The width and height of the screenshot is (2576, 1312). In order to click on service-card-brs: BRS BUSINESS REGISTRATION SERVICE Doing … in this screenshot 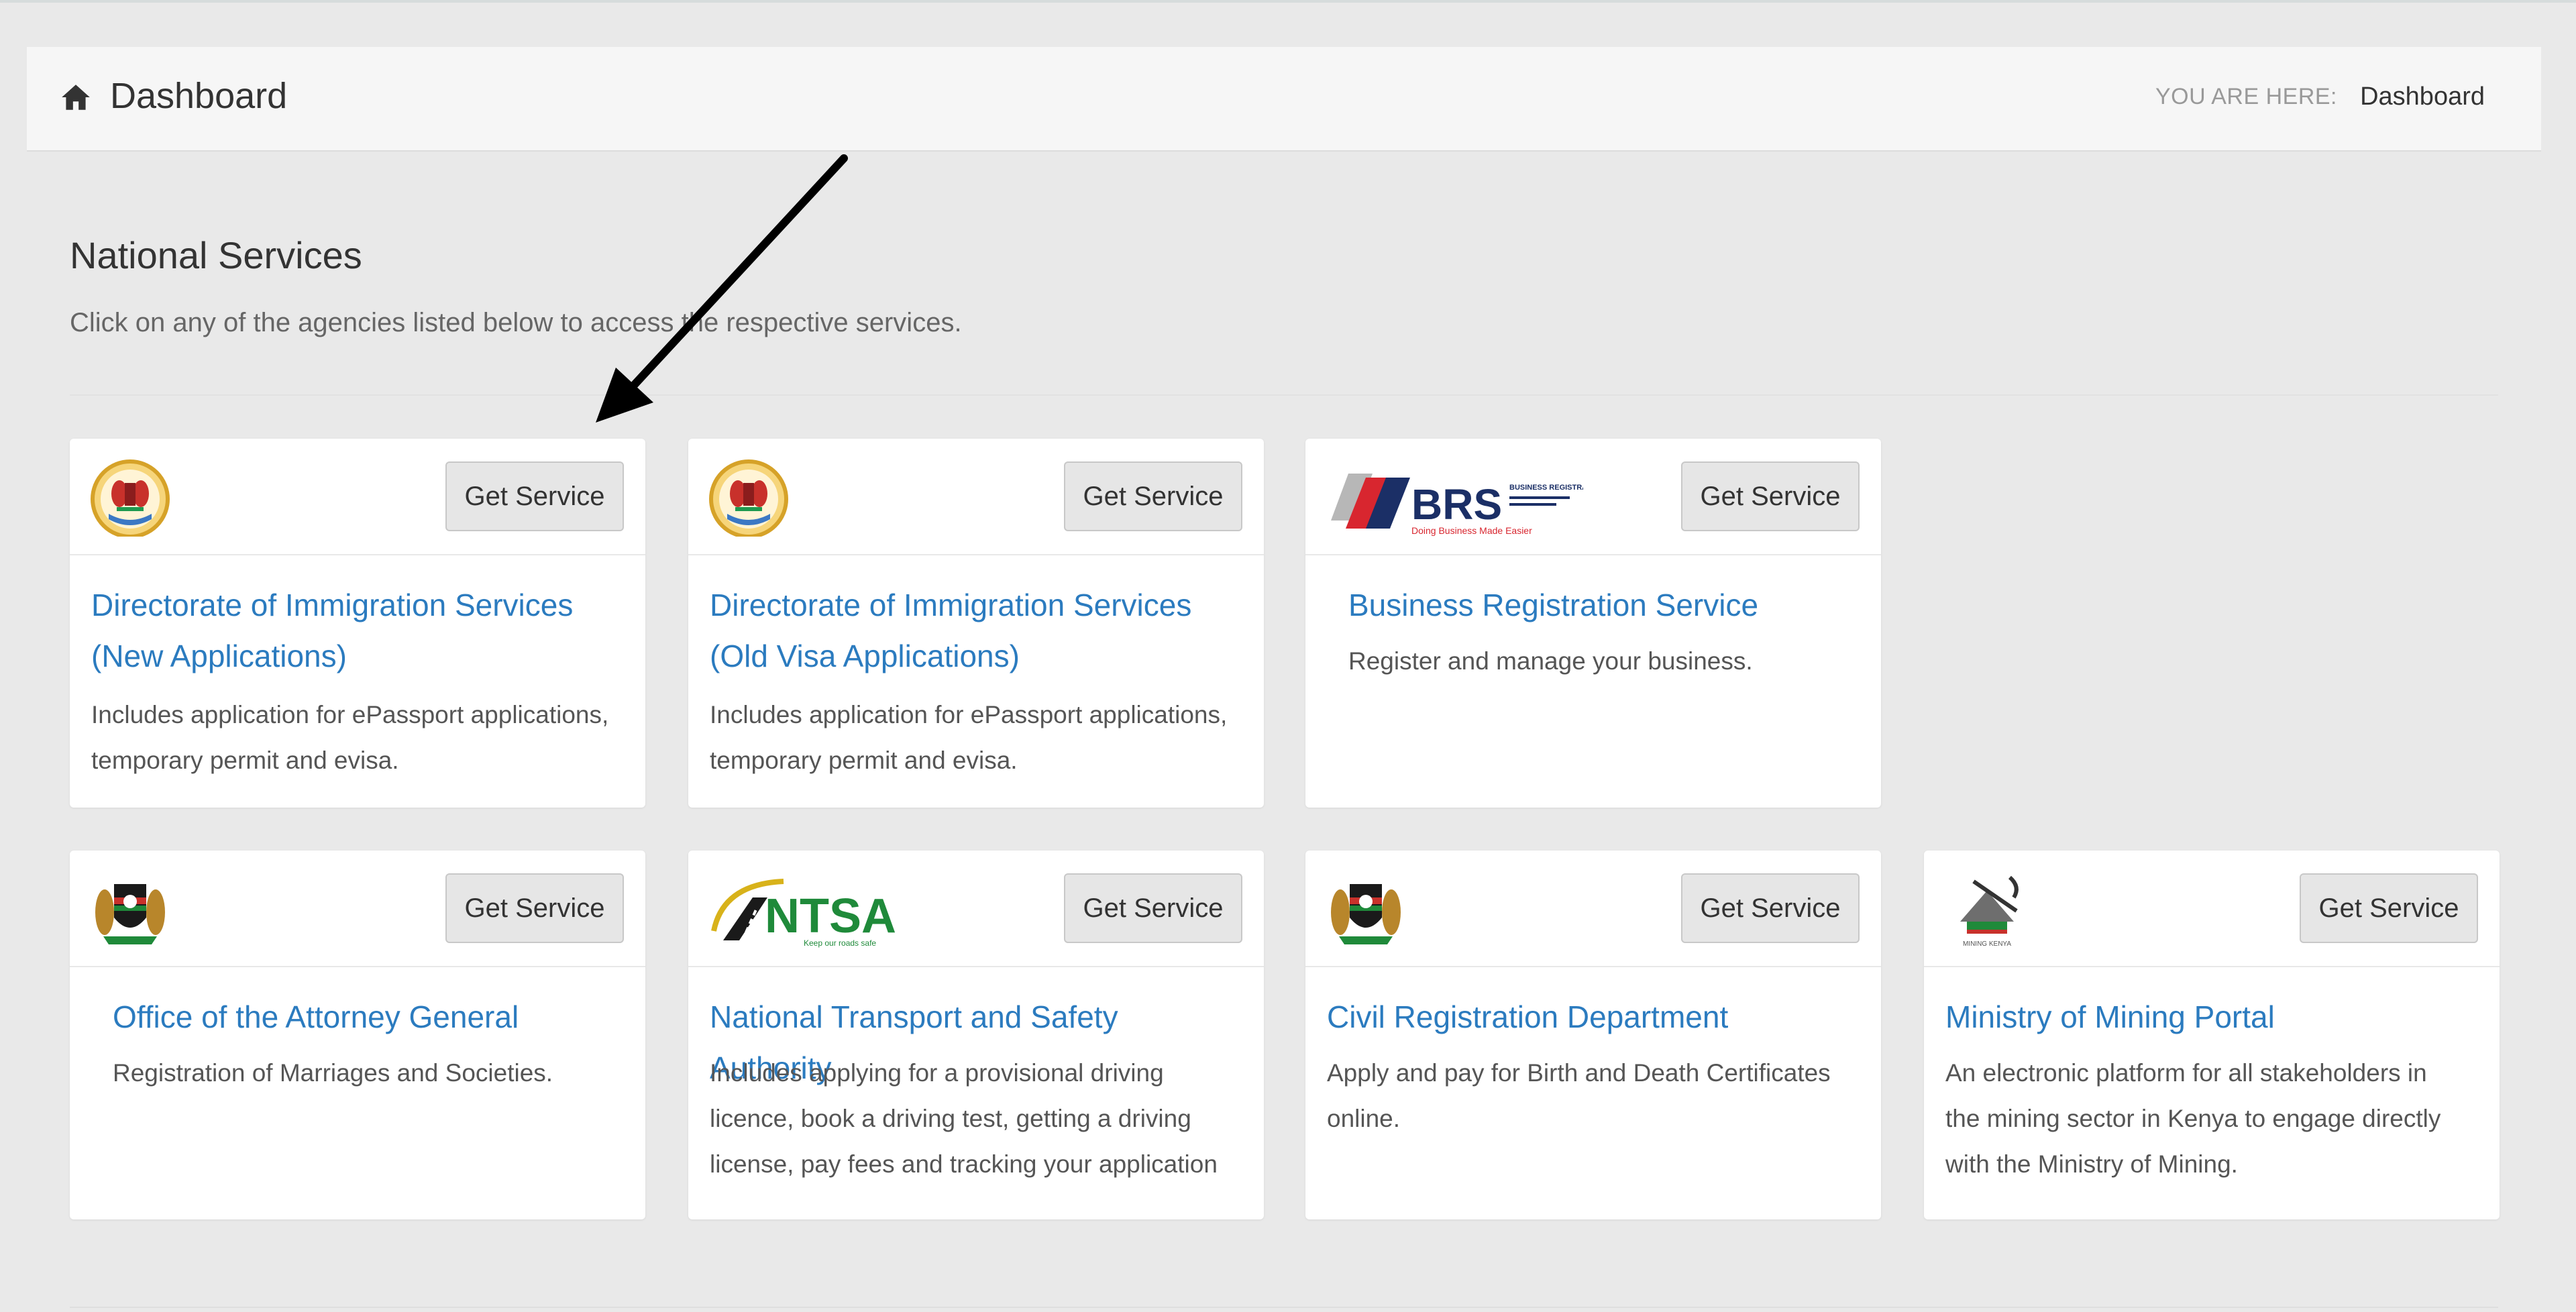, I will do `click(1593, 623)`.